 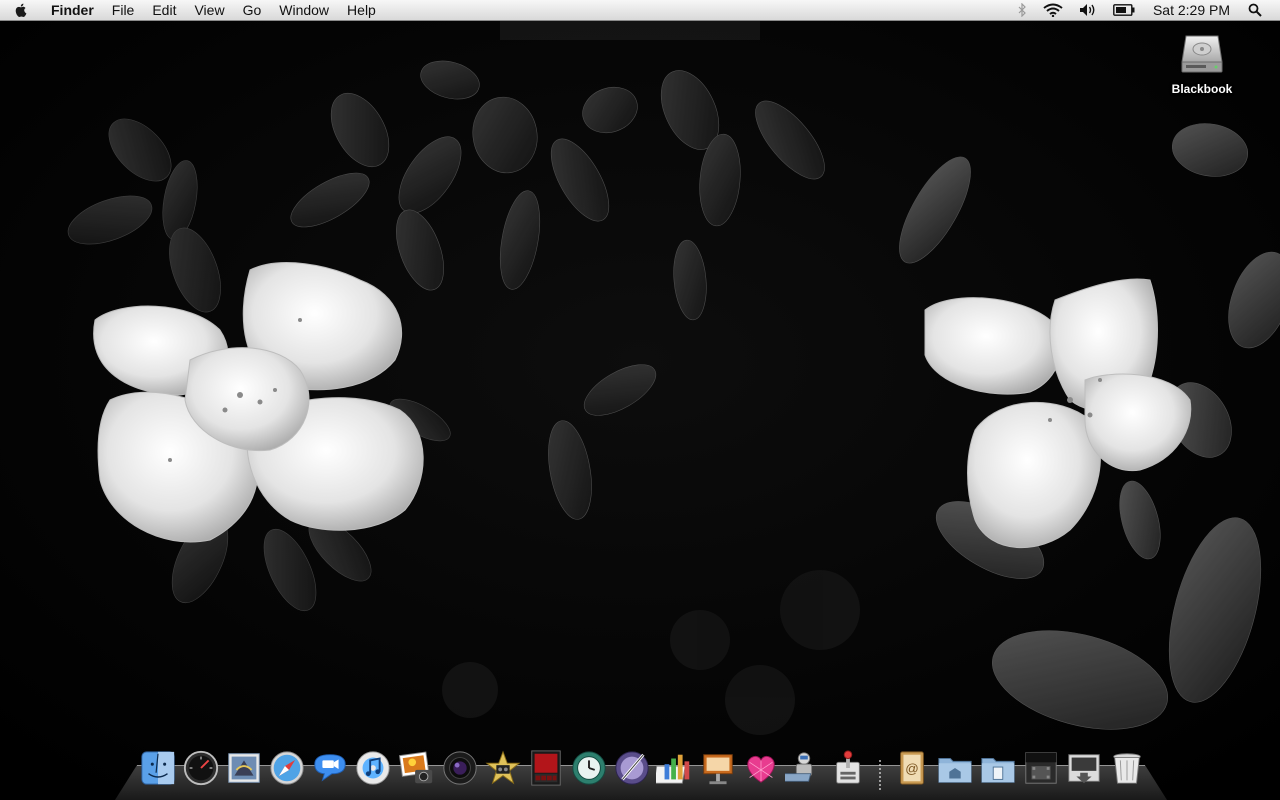 I want to click on automator-icon, so click(x=799, y=767).